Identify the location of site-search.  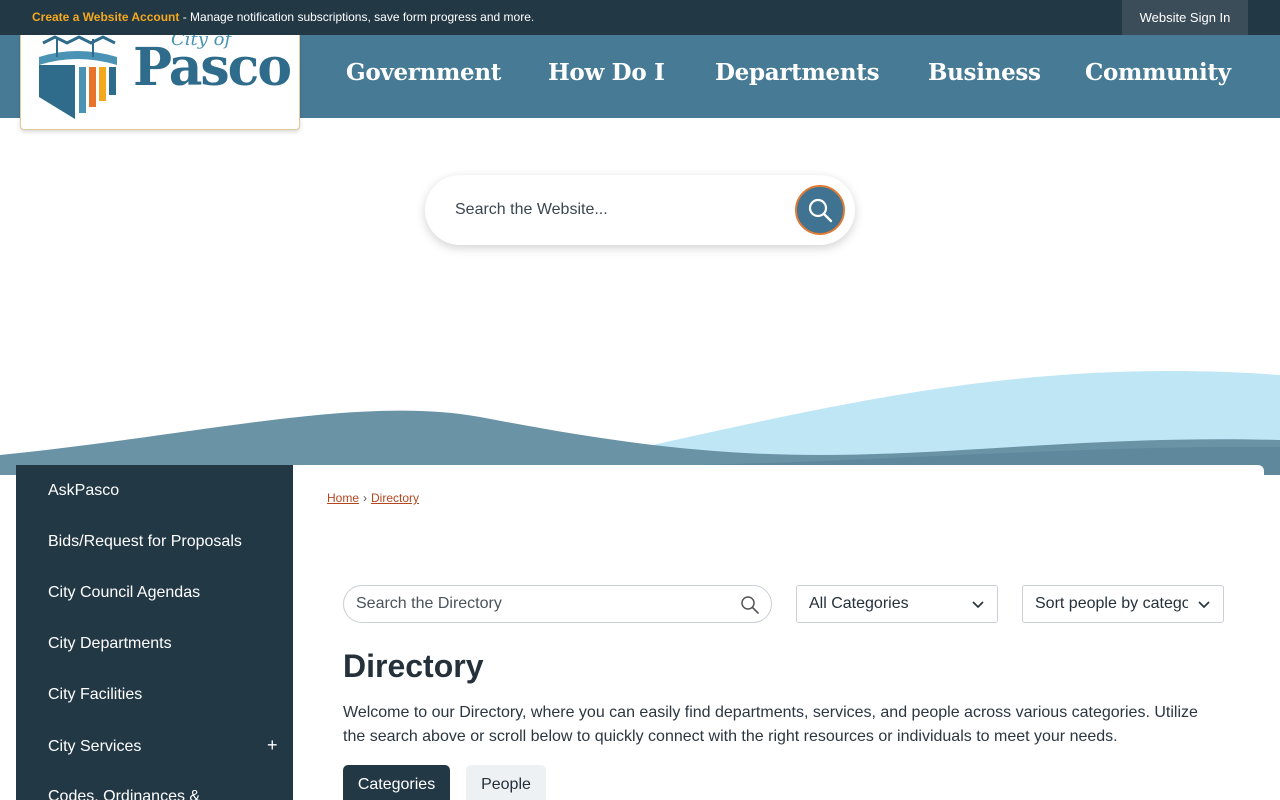
(640, 210).